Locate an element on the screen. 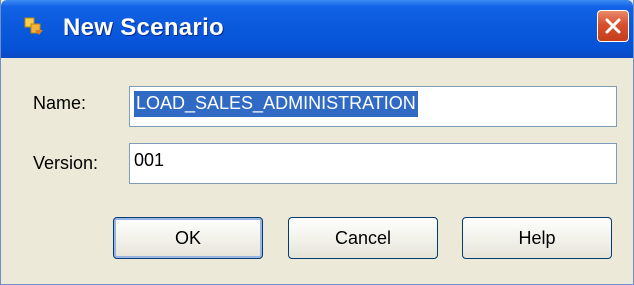 This screenshot has height=285, width=634. name-value: LOAD_SALES_ADMINISTRATION is located at coordinates (276, 104).